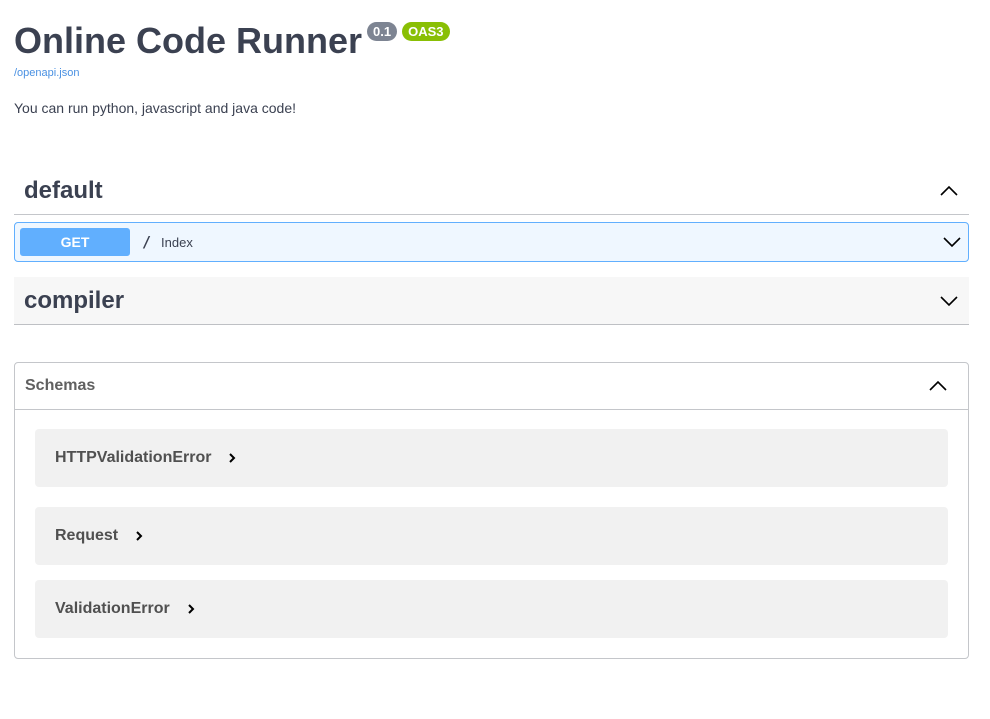 This screenshot has width=990, height=719. I want to click on tag-header-compiler: compiler, so click(491, 301).